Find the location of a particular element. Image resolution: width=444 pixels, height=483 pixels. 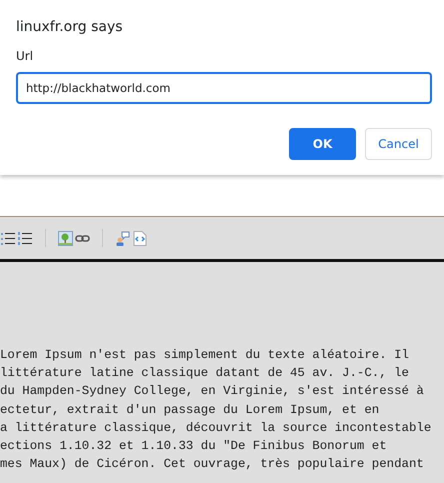

text-line: ections 1.10.32 et 1.10.33 du "De Finibus Bonorum et is located at coordinates (194, 447).